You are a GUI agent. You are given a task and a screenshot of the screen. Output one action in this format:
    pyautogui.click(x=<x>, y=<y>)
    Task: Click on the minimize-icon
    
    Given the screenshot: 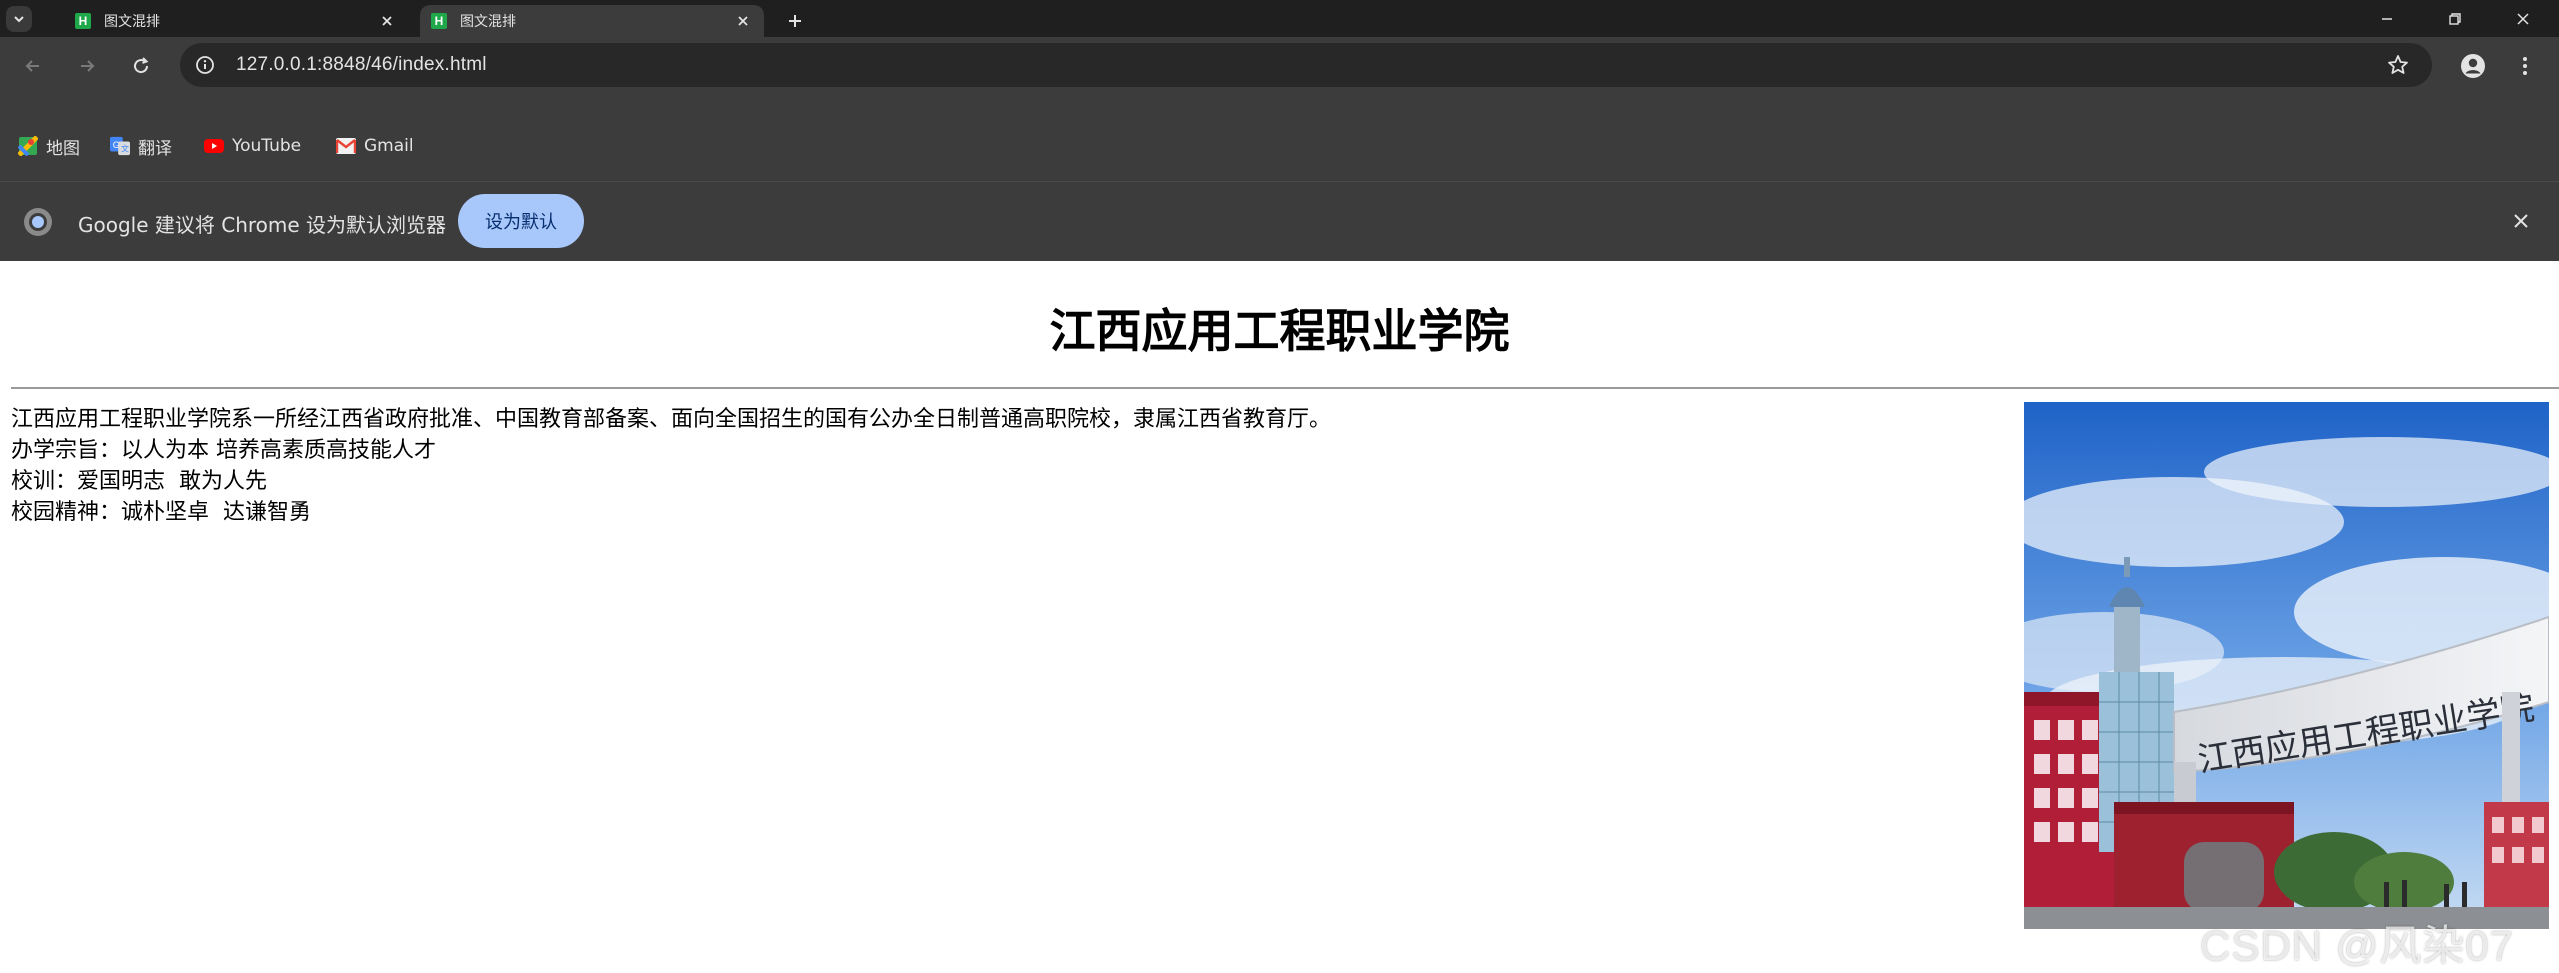 What is the action you would take?
    pyautogui.click(x=2387, y=19)
    